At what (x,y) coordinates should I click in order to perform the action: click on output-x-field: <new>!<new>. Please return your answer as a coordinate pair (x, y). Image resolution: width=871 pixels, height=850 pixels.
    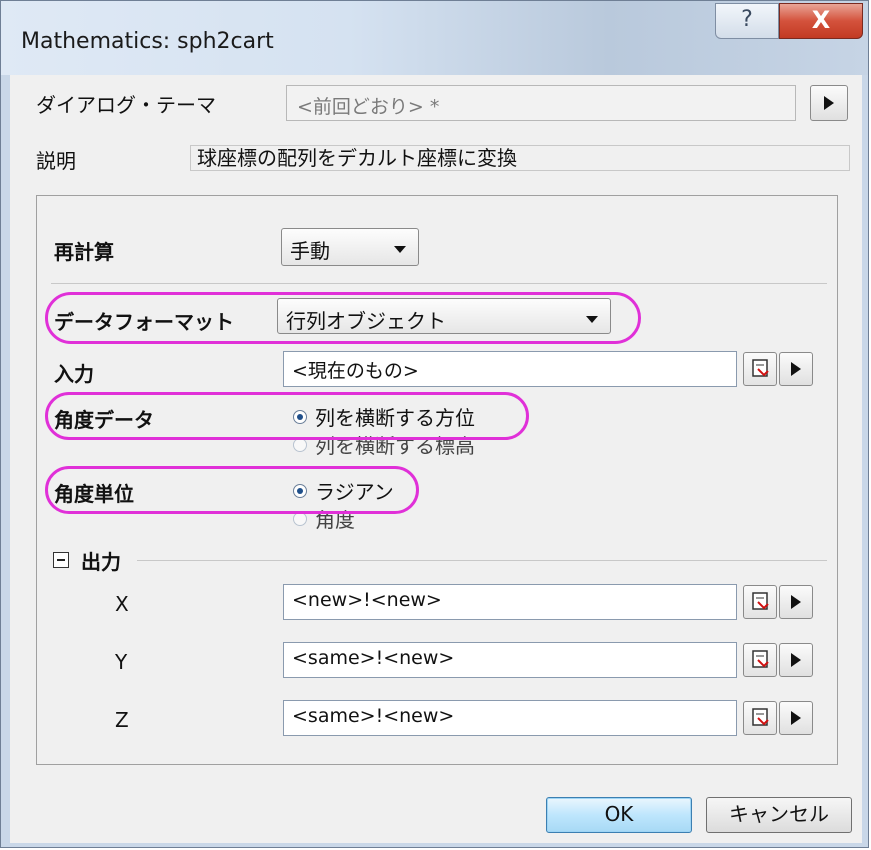
    Looking at the image, I should click on (510, 602).